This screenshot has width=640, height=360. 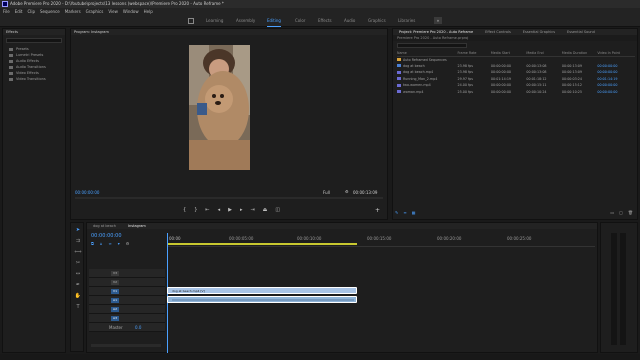 I want to click on pen-tool-icon: ✒, so click(x=78, y=285).